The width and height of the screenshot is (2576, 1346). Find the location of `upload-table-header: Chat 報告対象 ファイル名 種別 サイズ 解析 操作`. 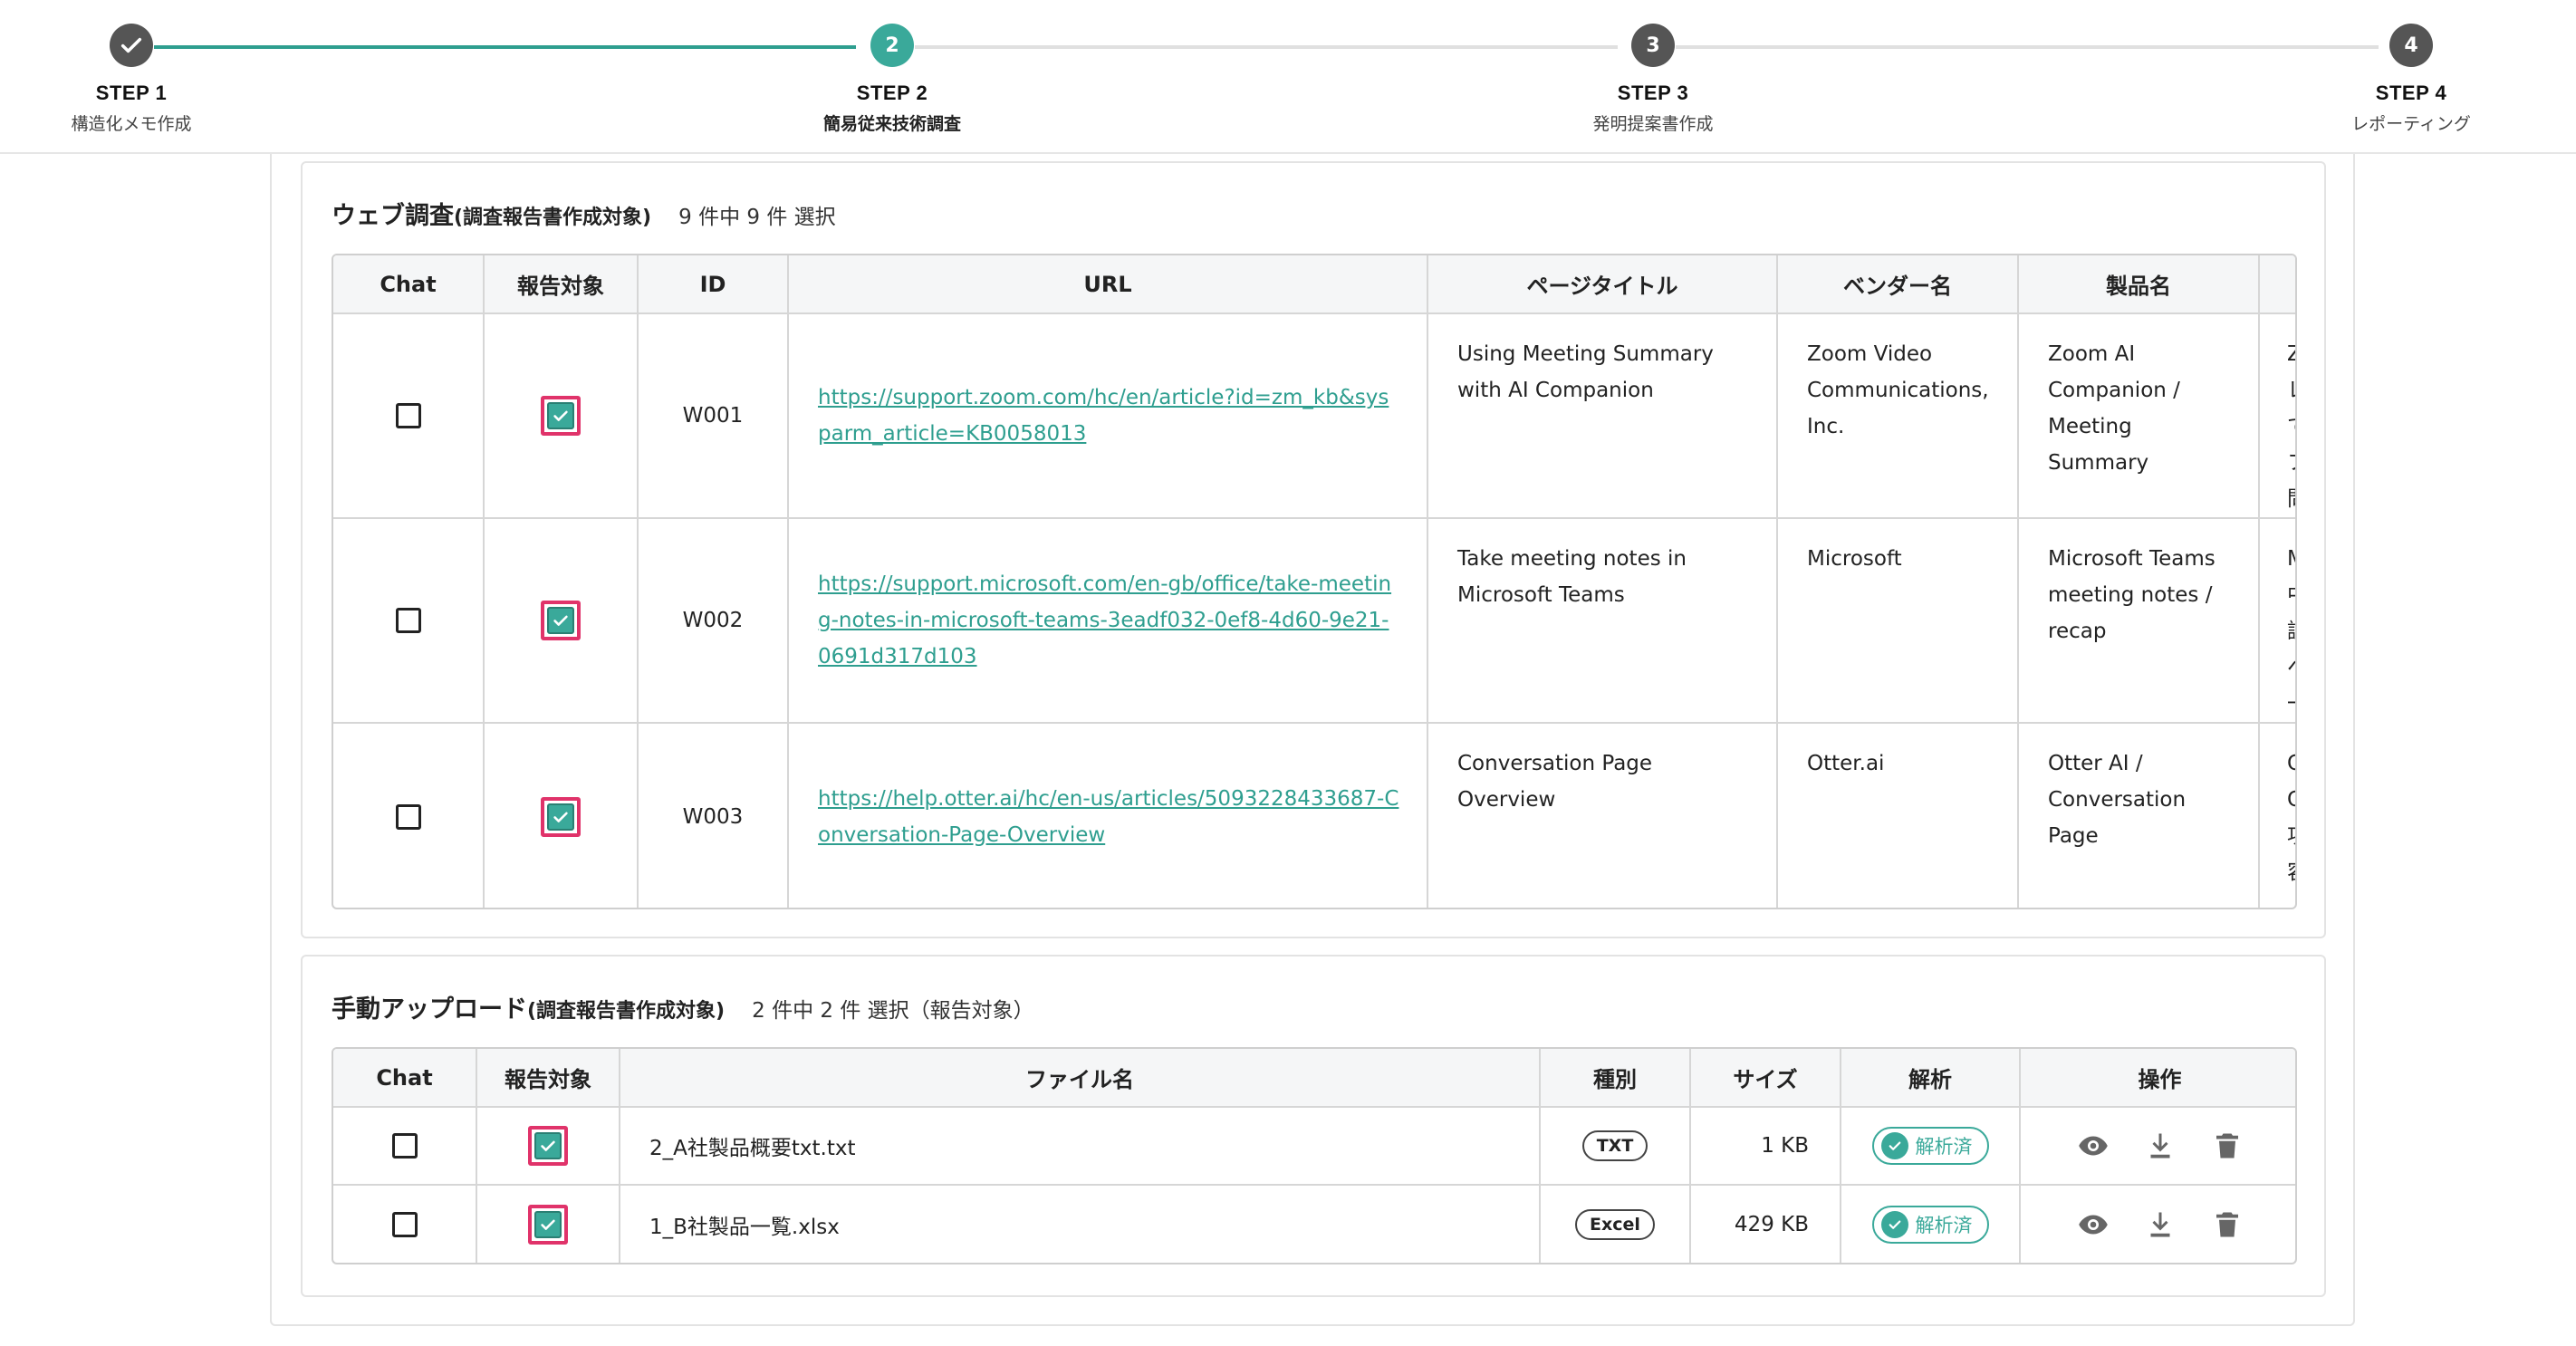

upload-table-header: Chat 報告対象 ファイル名 種別 サイズ 解析 操作 is located at coordinates (1314, 1078).